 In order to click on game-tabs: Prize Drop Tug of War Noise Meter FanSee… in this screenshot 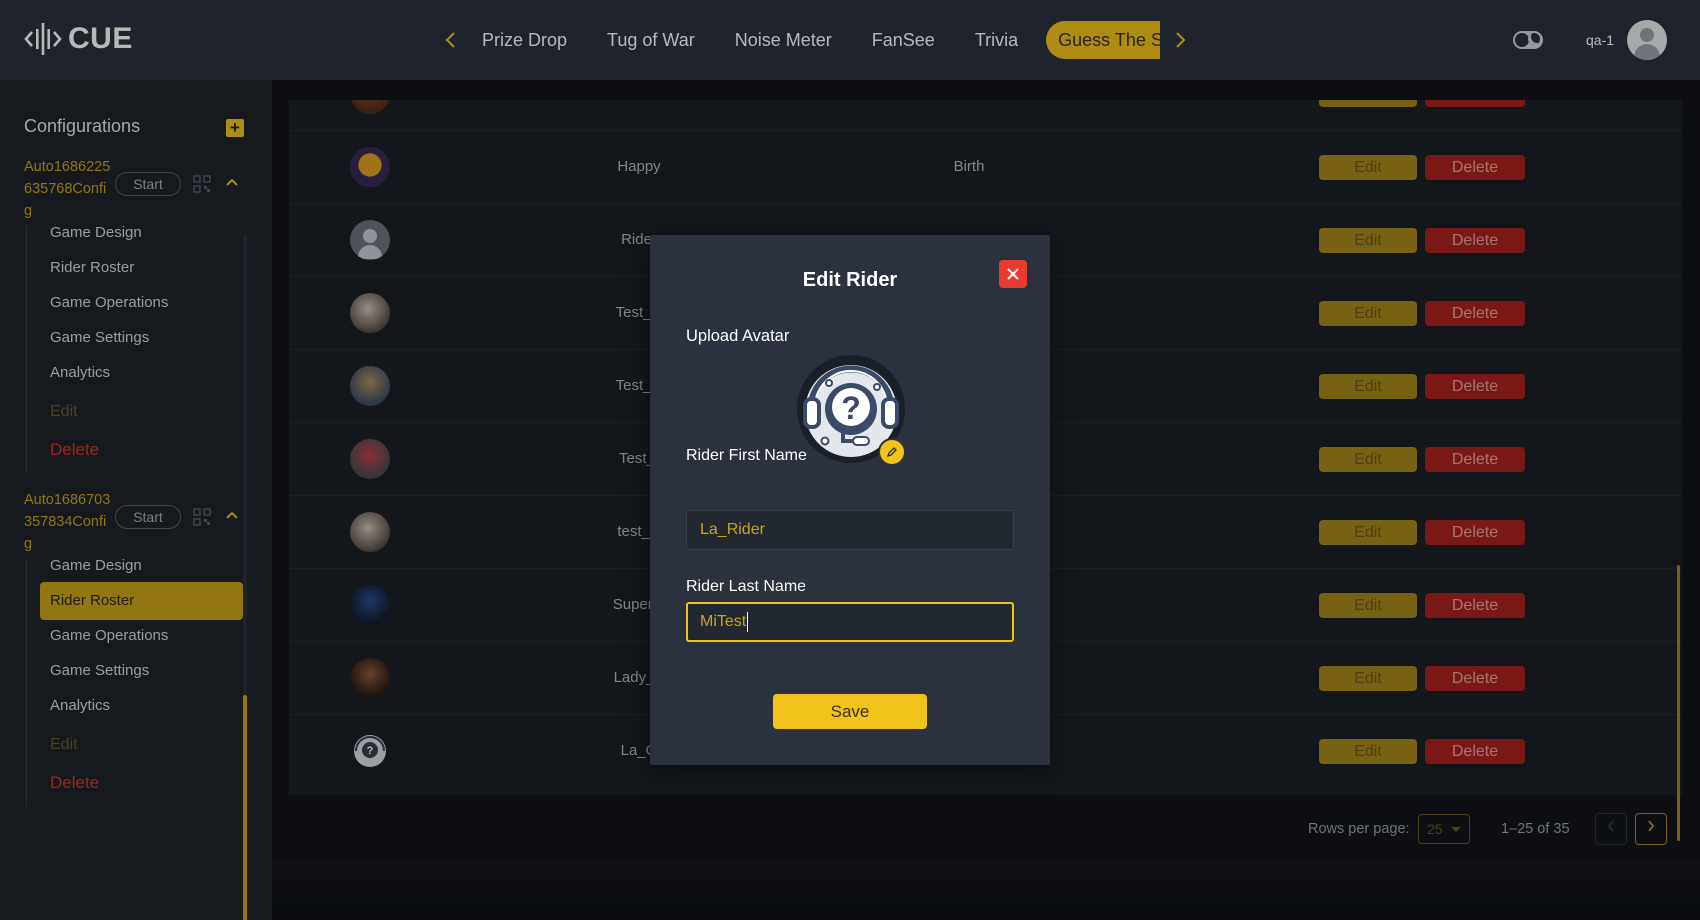, I will do `click(815, 40)`.